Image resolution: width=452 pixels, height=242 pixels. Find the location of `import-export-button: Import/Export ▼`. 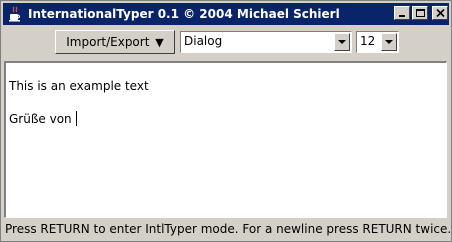

import-export-button: Import/Export ▼ is located at coordinates (115, 42).